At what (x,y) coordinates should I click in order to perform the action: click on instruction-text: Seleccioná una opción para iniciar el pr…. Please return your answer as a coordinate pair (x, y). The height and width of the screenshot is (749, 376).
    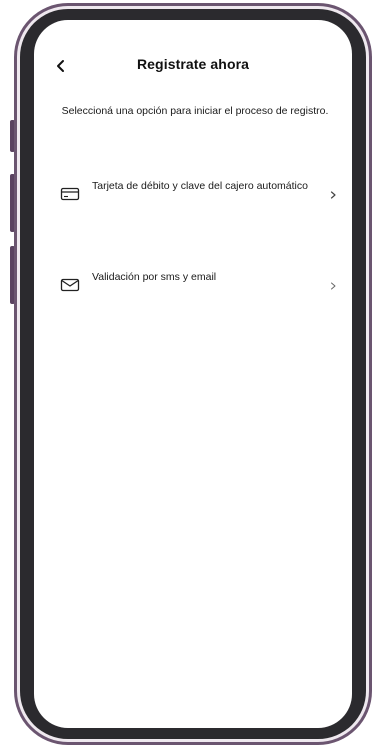
    Looking at the image, I should click on (195, 111).